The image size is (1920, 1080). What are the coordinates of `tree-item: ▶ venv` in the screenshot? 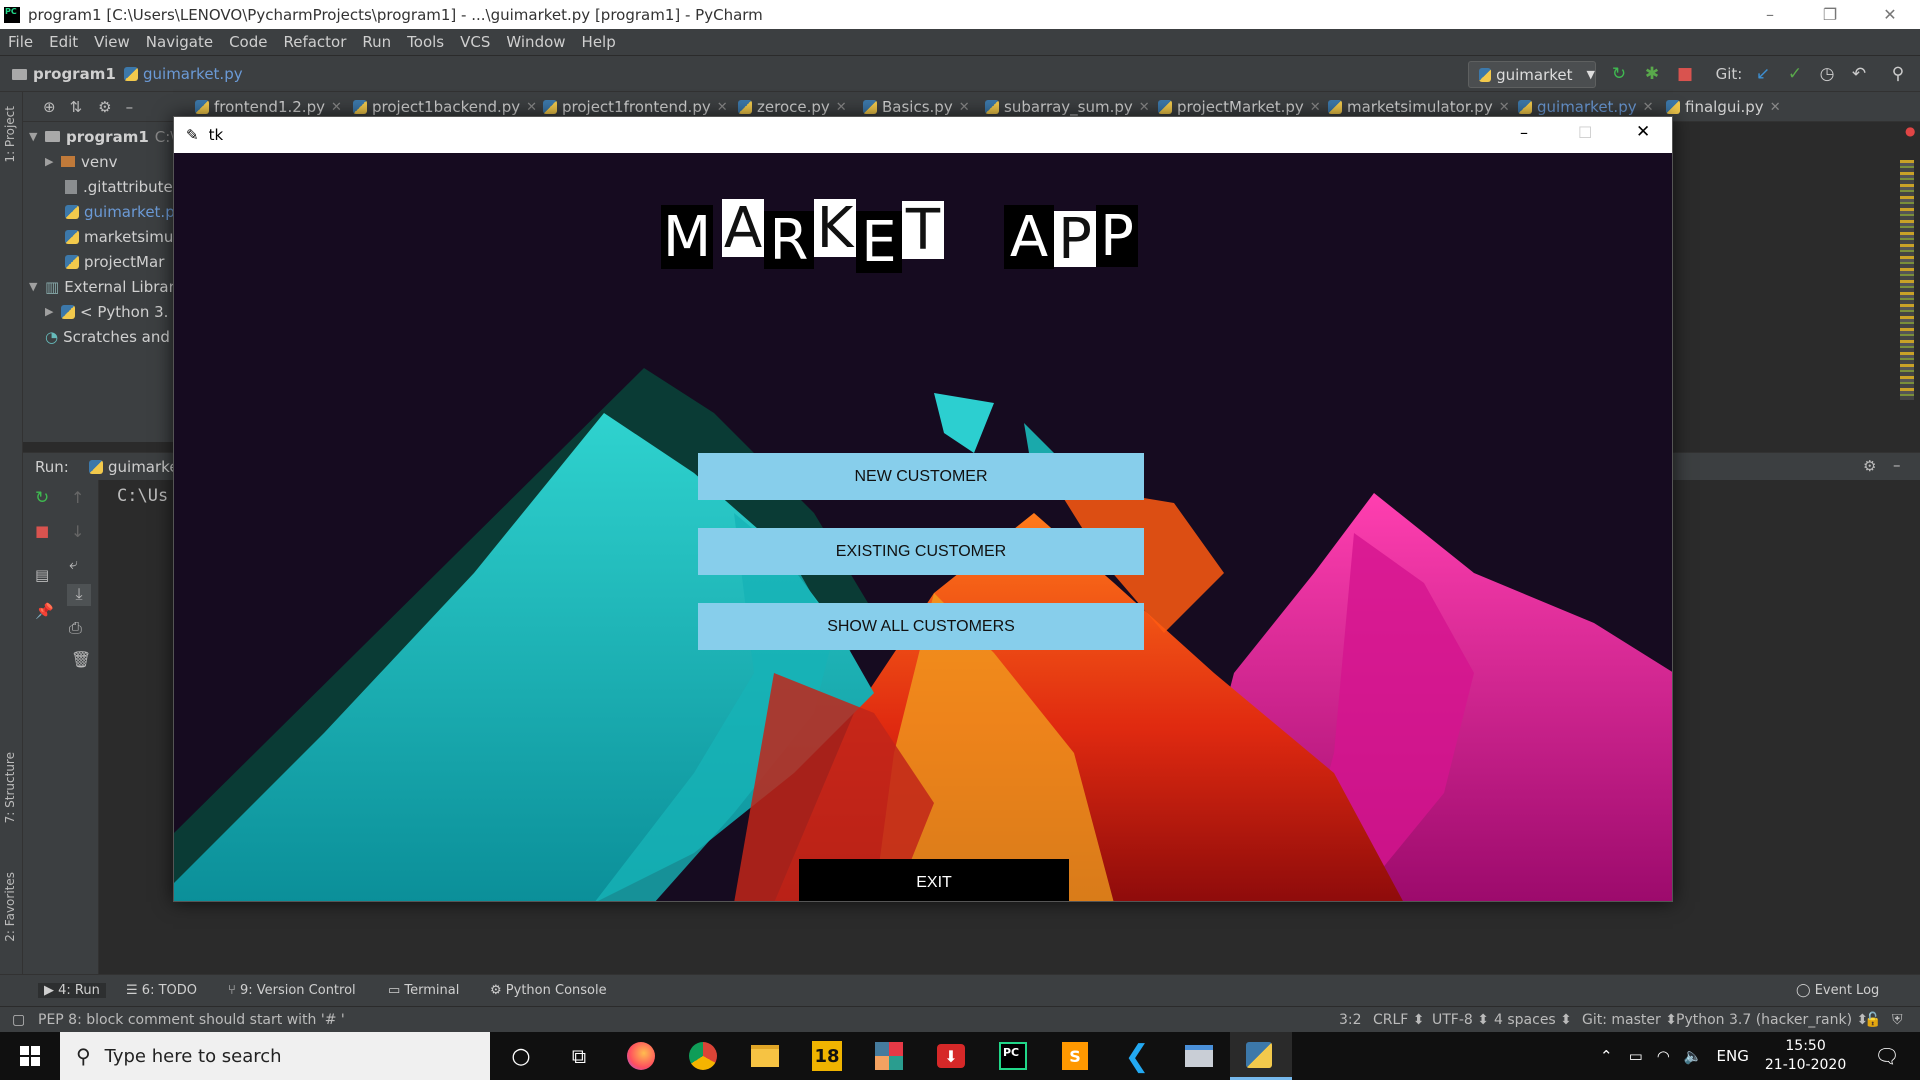 It's located at (81, 161).